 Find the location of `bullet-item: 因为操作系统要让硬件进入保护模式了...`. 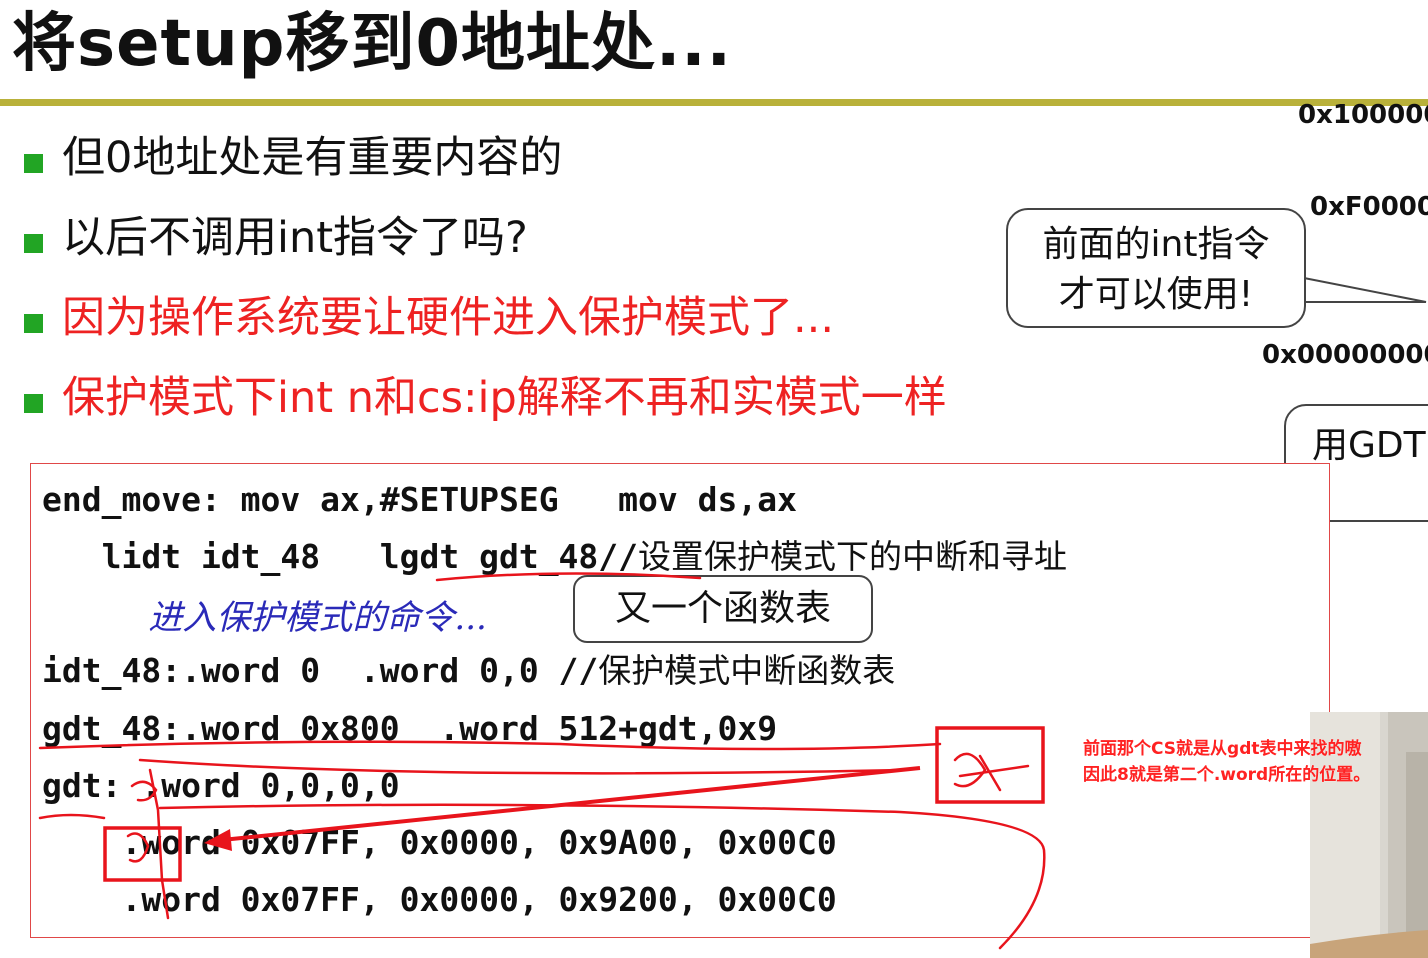

bullet-item: 因为操作系统要让硬件进入保护模式了... is located at coordinates (483, 324).